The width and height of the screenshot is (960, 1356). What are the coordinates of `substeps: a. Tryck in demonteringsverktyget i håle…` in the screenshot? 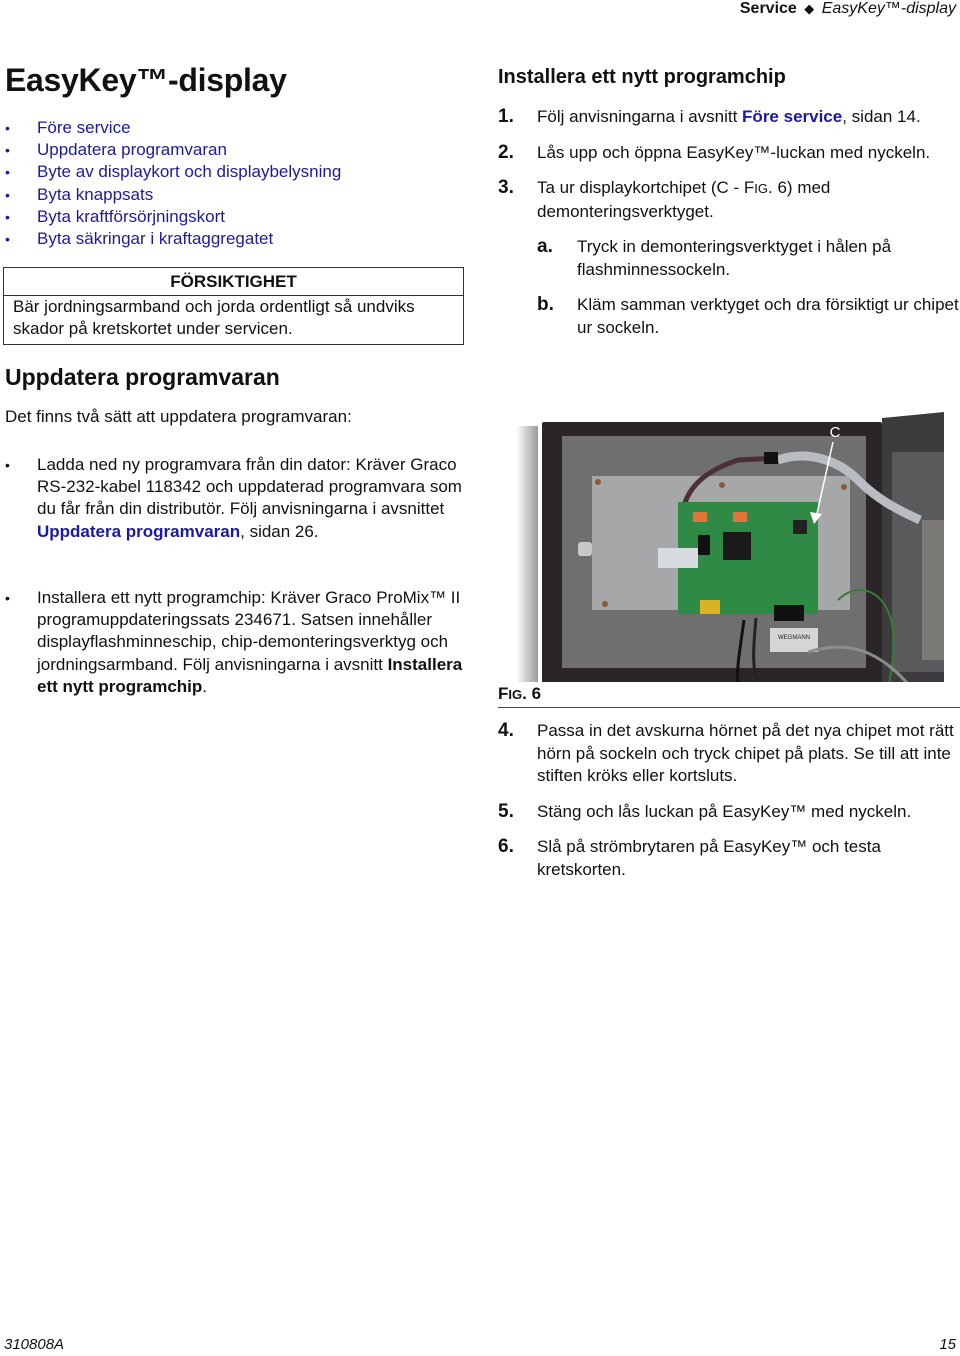 It's located at (748, 287).